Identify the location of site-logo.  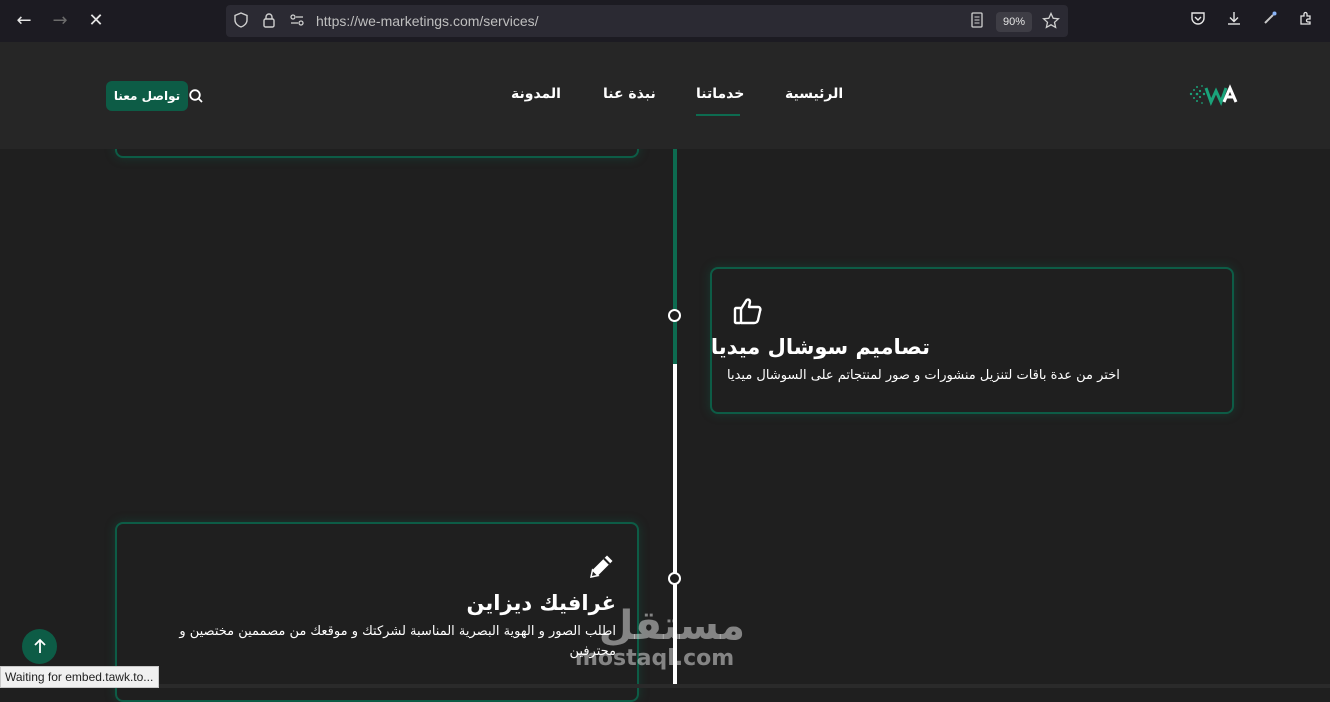
(1216, 95).